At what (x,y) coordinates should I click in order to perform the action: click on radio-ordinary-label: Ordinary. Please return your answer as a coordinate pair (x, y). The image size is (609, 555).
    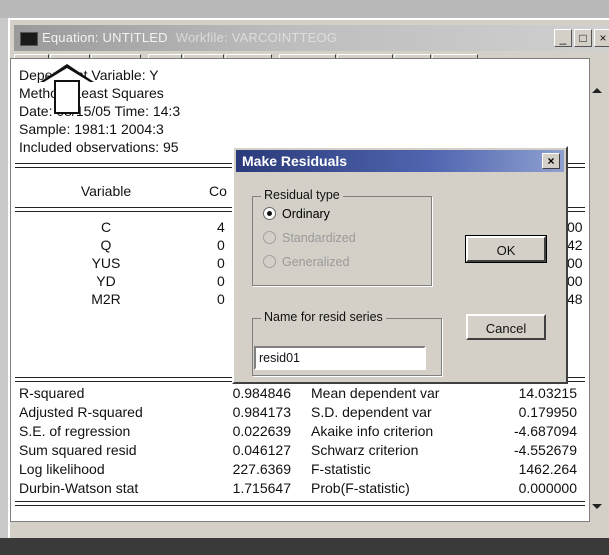
    Looking at the image, I should click on (306, 214).